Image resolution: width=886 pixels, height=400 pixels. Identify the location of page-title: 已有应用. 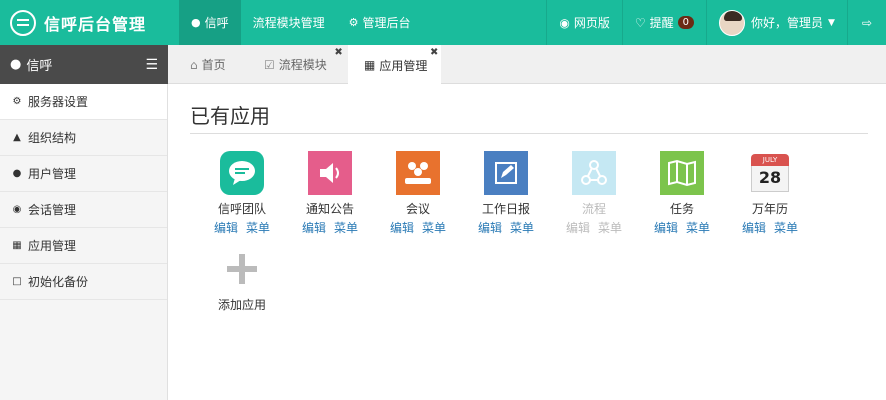
(230, 116).